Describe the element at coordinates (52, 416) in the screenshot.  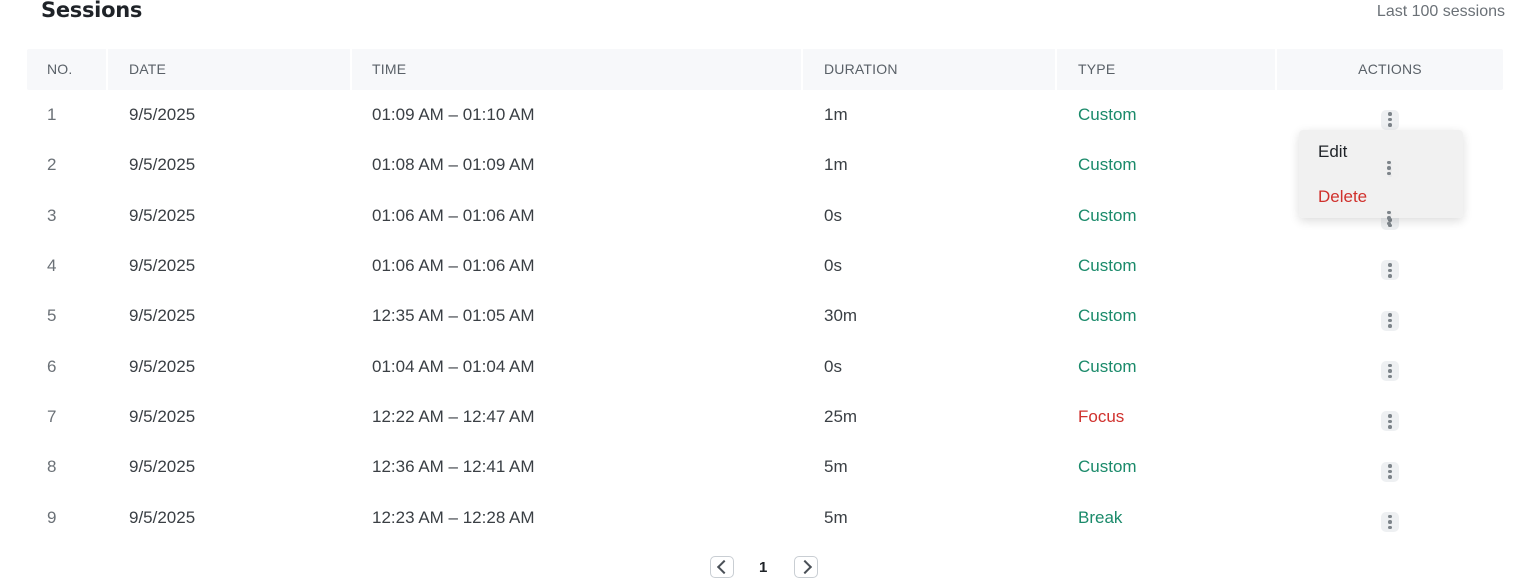
I see `row-number: 7` at that location.